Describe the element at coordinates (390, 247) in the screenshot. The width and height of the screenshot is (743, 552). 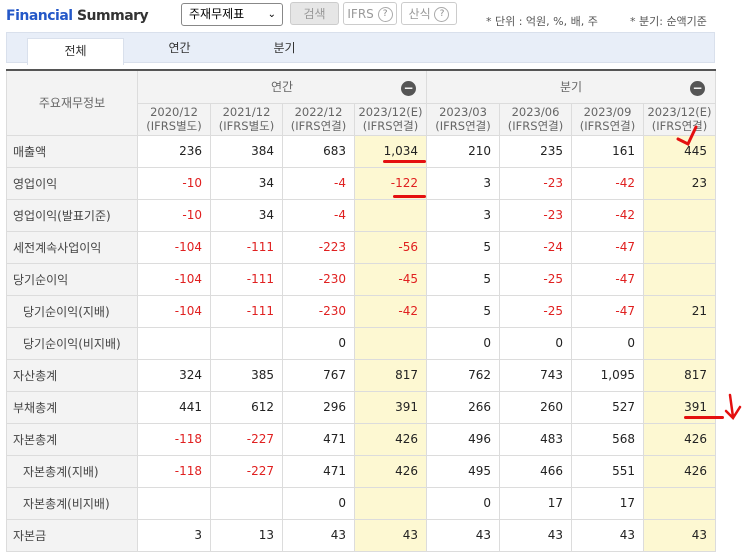
I see `table-cell: -56` at that location.